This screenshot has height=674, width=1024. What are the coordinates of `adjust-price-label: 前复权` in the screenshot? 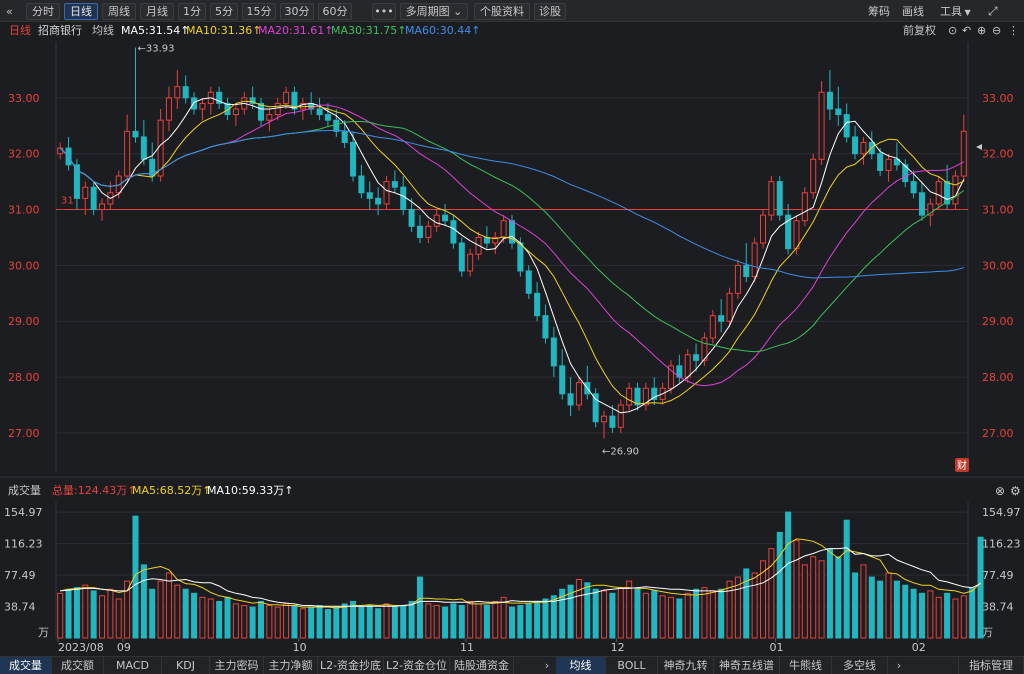 It's located at (919, 30).